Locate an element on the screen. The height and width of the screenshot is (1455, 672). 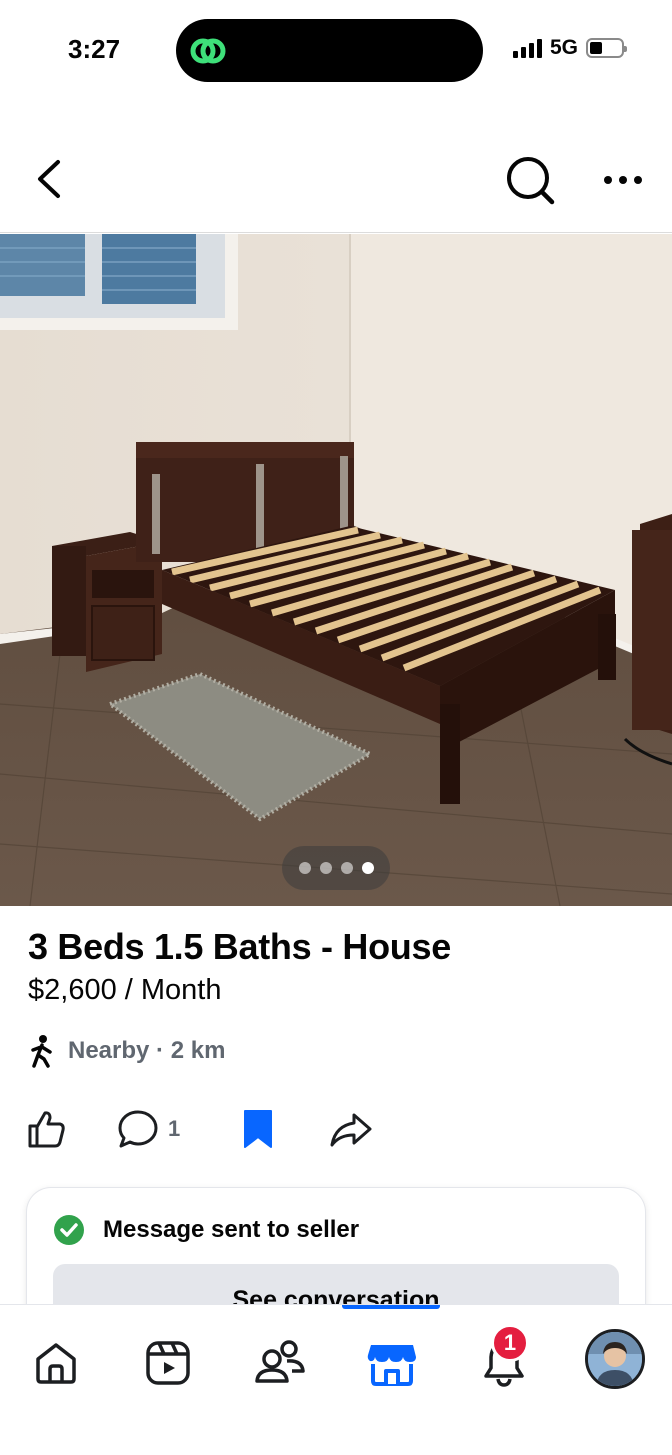
listing-price: $2,600 / Month is located at coordinates (125, 990).